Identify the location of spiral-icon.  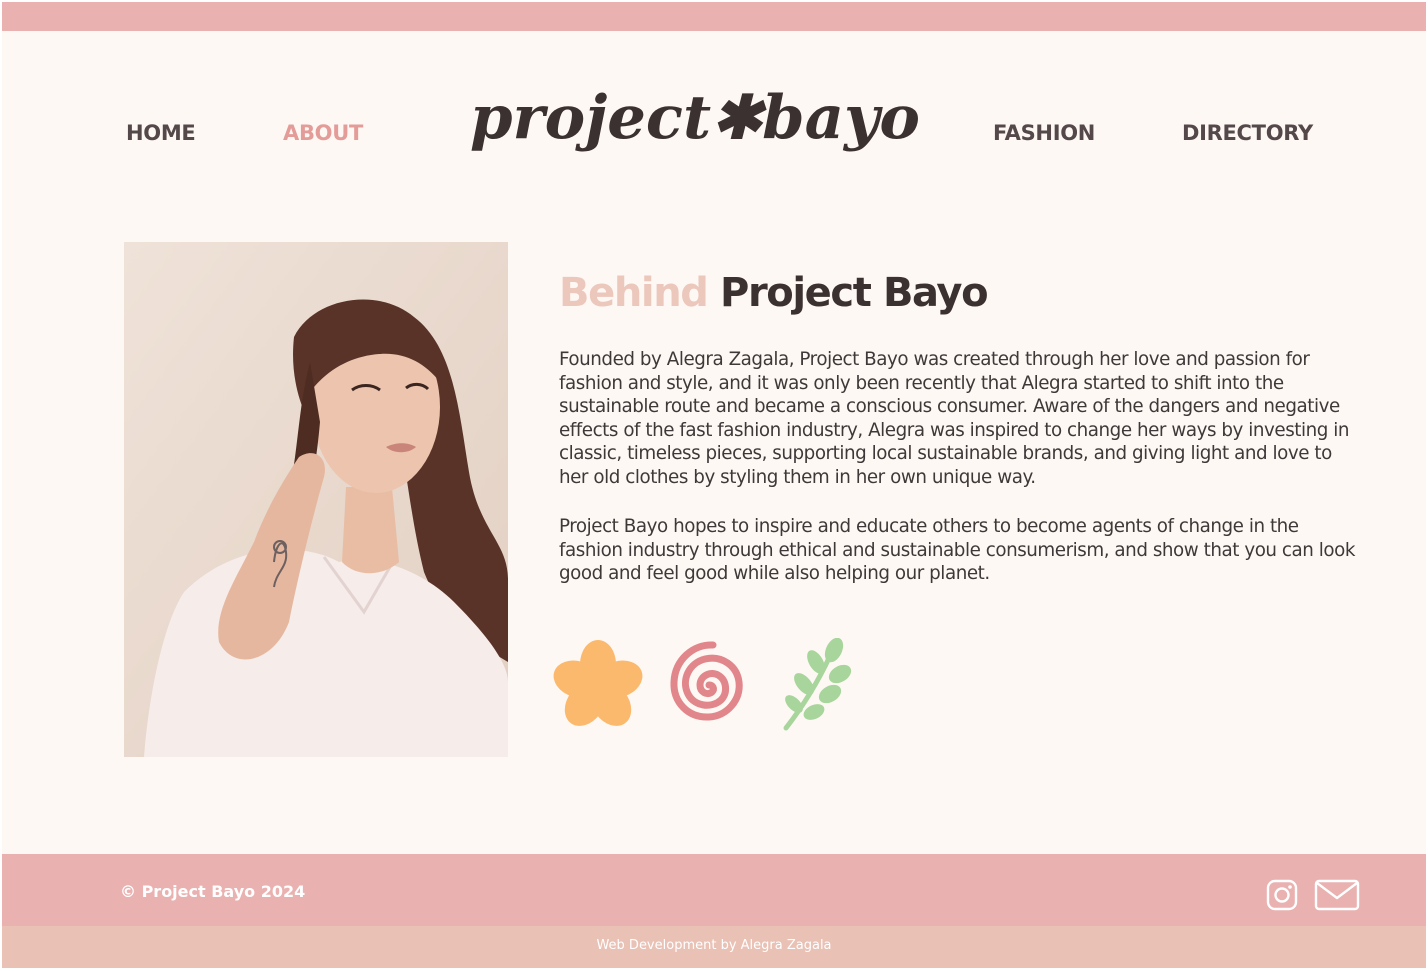
(706, 681).